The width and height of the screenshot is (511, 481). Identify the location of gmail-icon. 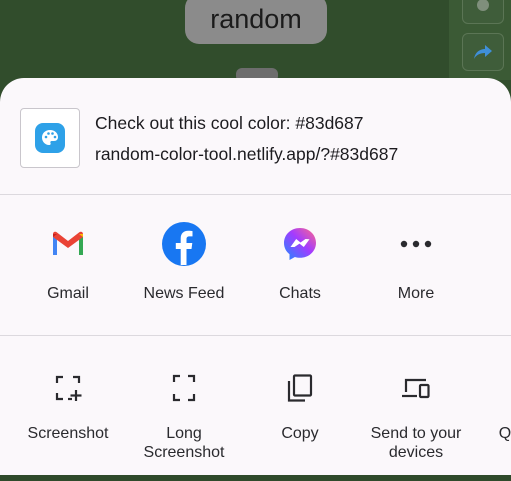
(68, 244).